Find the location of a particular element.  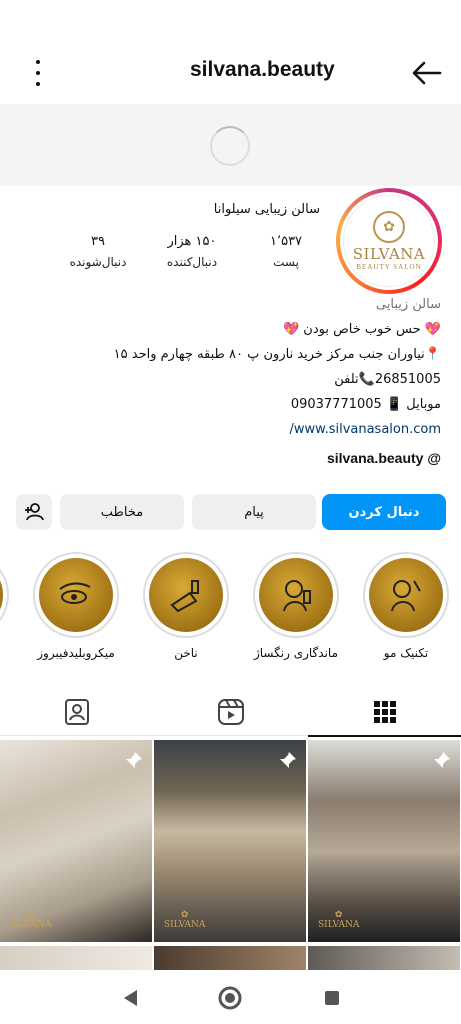

nail-polish-icon is located at coordinates (184, 596).